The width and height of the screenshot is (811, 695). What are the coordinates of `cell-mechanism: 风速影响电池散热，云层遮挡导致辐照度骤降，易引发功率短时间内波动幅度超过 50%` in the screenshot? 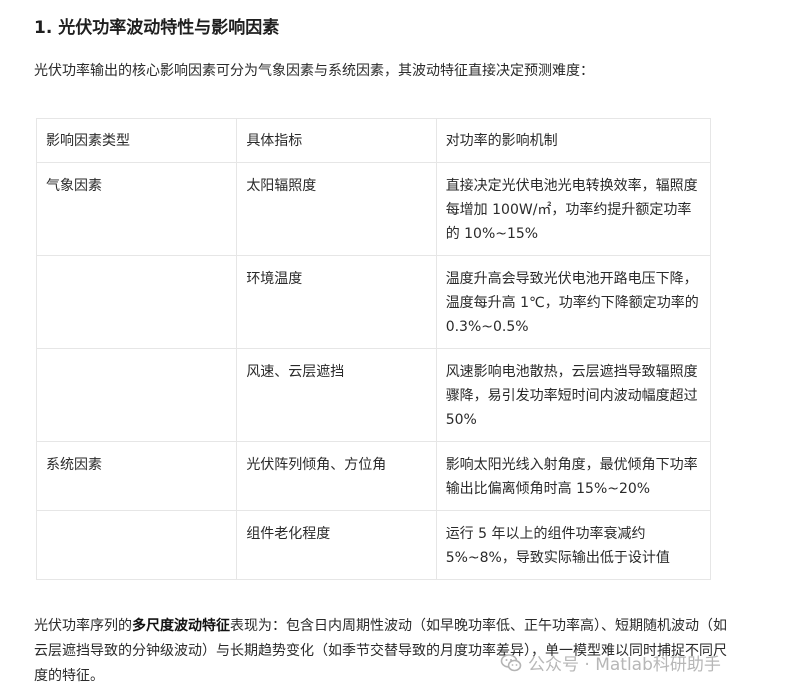 It's located at (573, 395).